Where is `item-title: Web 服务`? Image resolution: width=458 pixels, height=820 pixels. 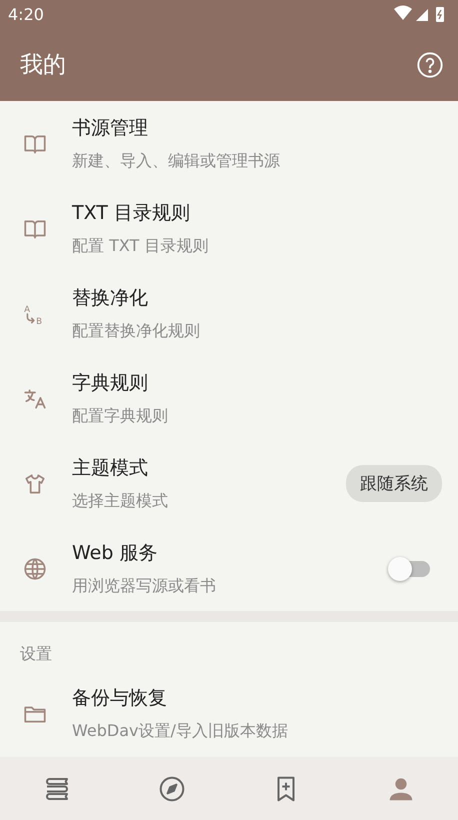
item-title: Web 服务 is located at coordinates (115, 553).